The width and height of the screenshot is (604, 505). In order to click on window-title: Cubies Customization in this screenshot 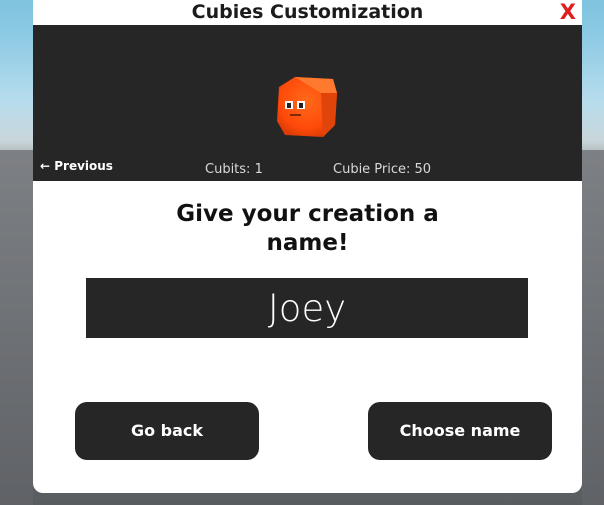, I will do `click(307, 12)`.